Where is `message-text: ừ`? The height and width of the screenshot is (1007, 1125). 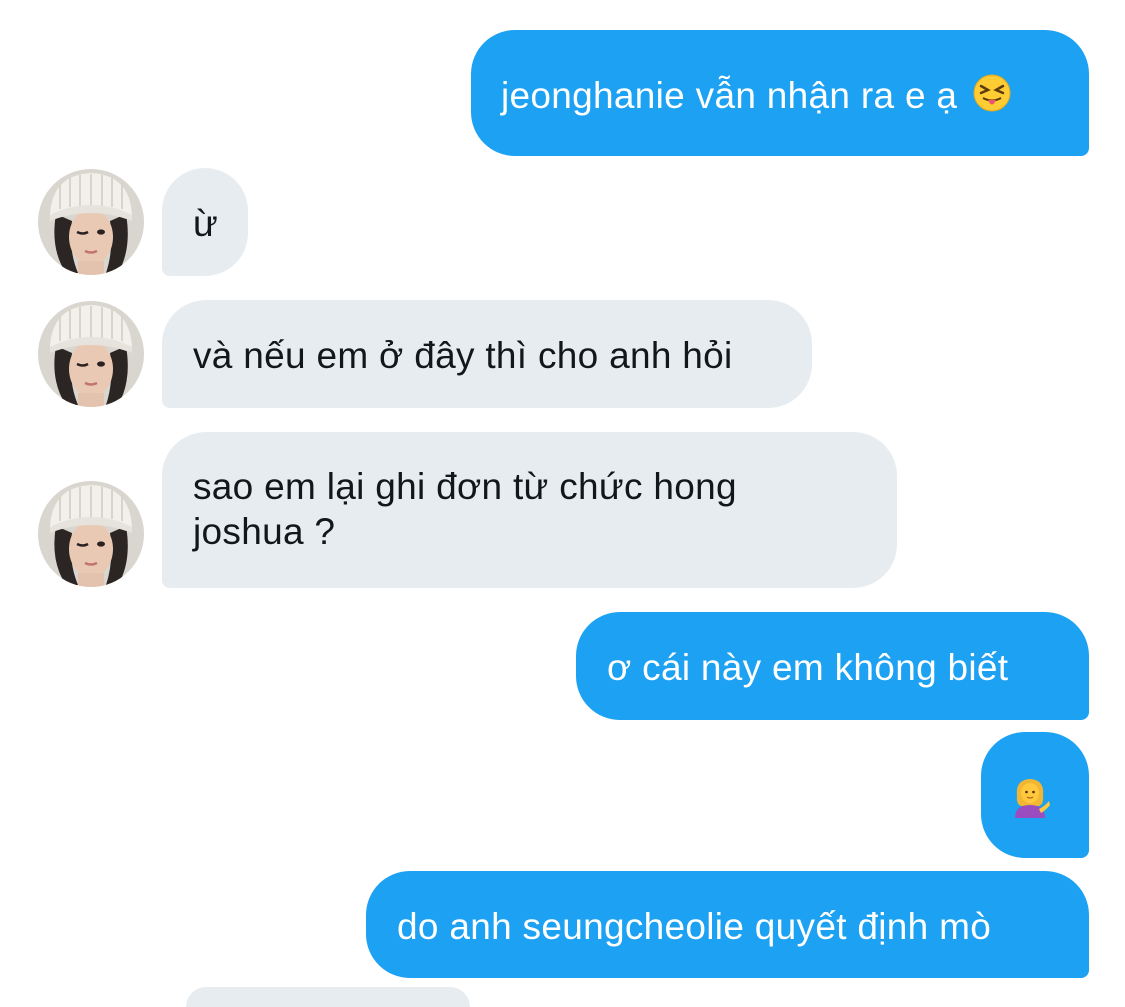 message-text: ừ is located at coordinates (206, 223).